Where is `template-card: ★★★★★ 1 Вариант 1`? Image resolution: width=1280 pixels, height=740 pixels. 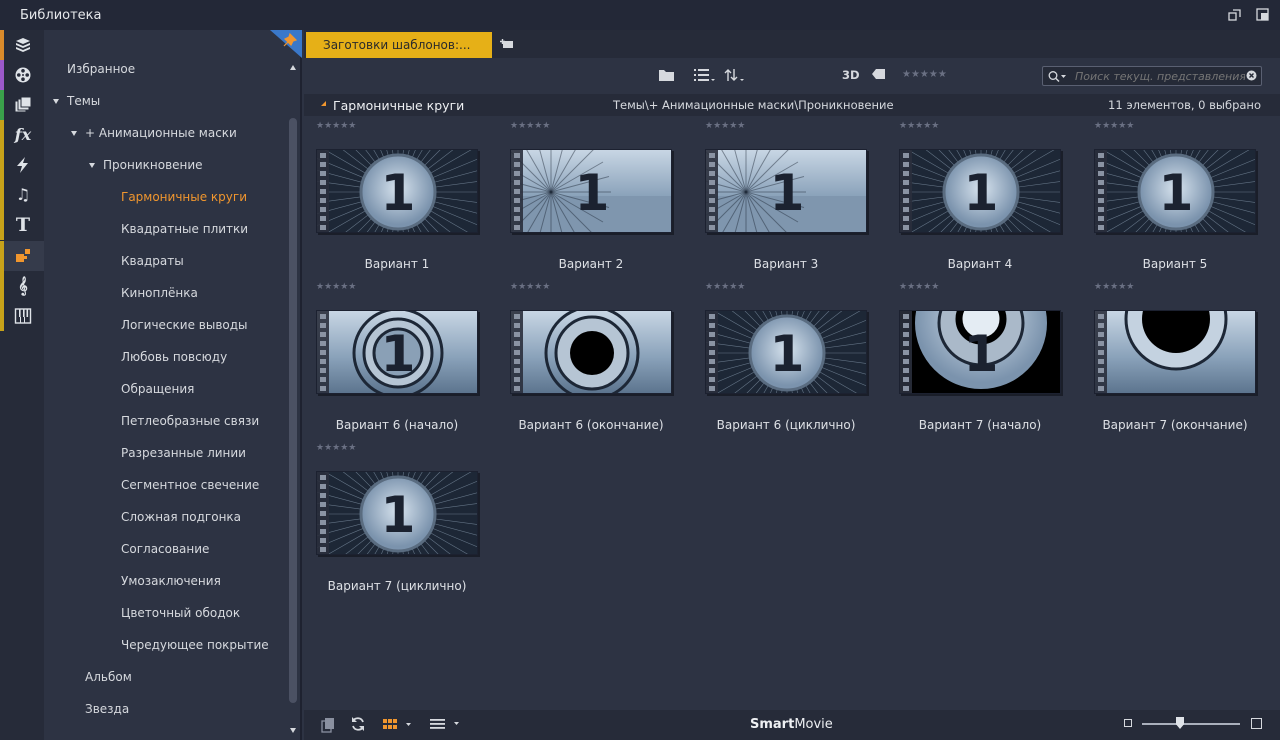 template-card: ★★★★★ 1 Вариант 1 is located at coordinates (394, 196).